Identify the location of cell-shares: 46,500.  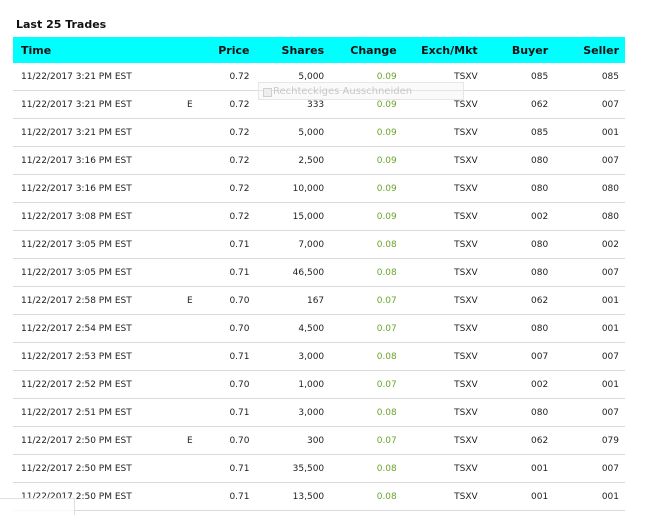
(287, 272).